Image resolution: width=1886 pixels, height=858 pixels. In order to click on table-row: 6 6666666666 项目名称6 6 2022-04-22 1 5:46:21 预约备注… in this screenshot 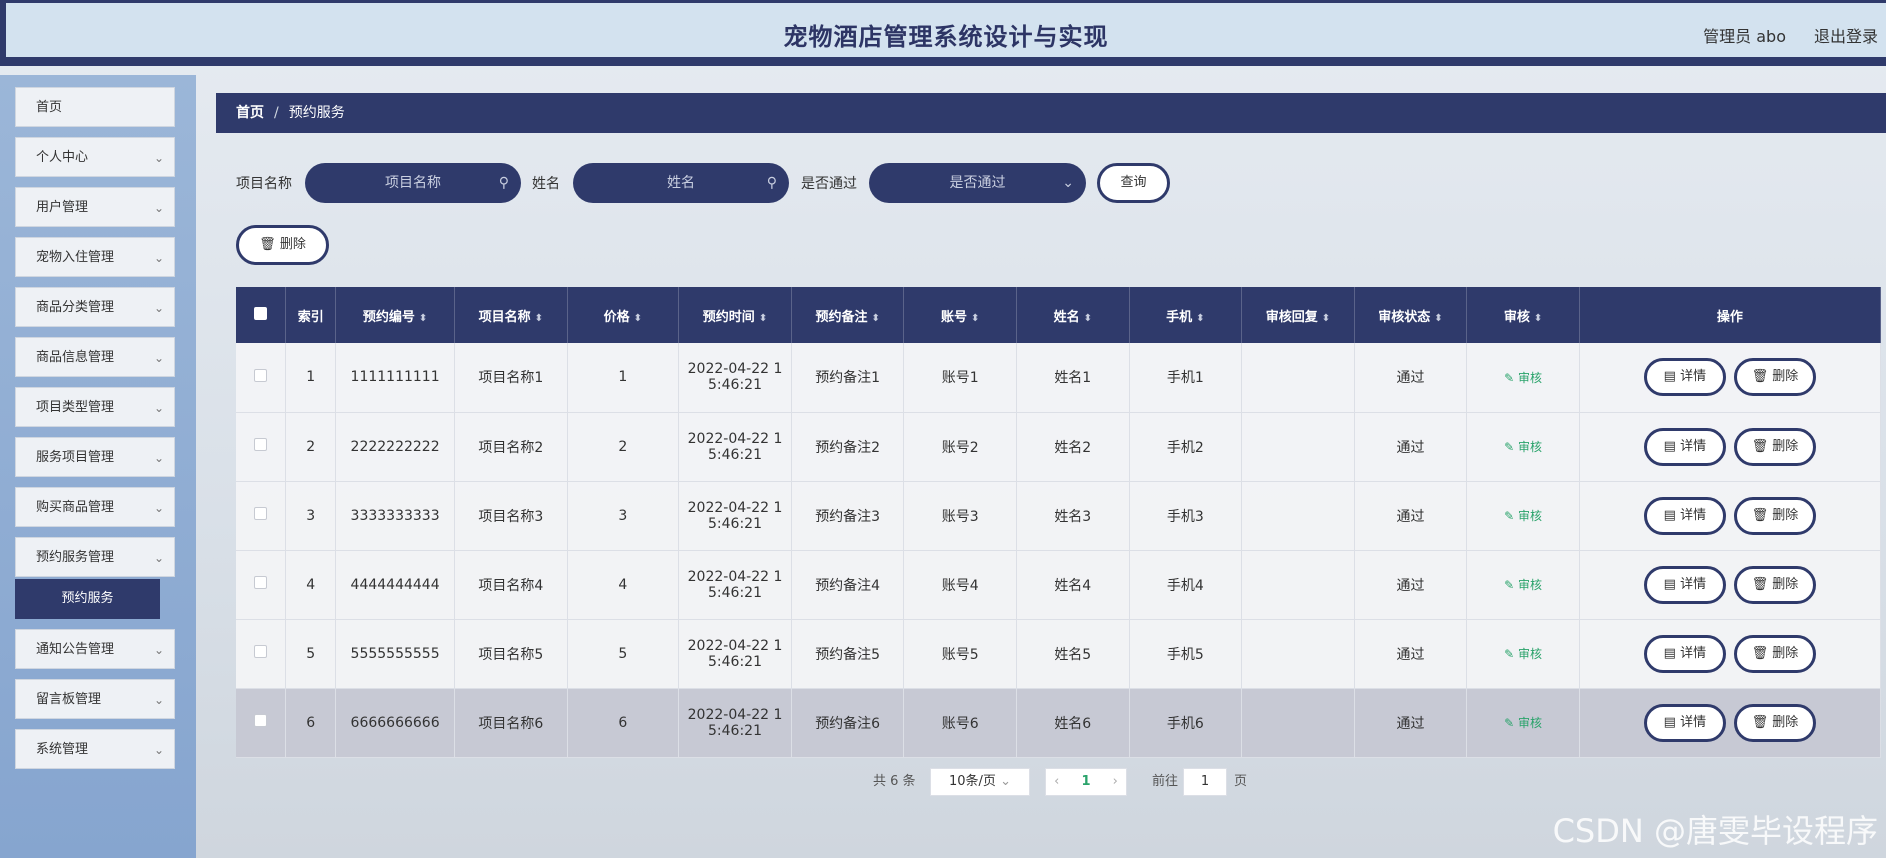, I will do `click(1059, 723)`.